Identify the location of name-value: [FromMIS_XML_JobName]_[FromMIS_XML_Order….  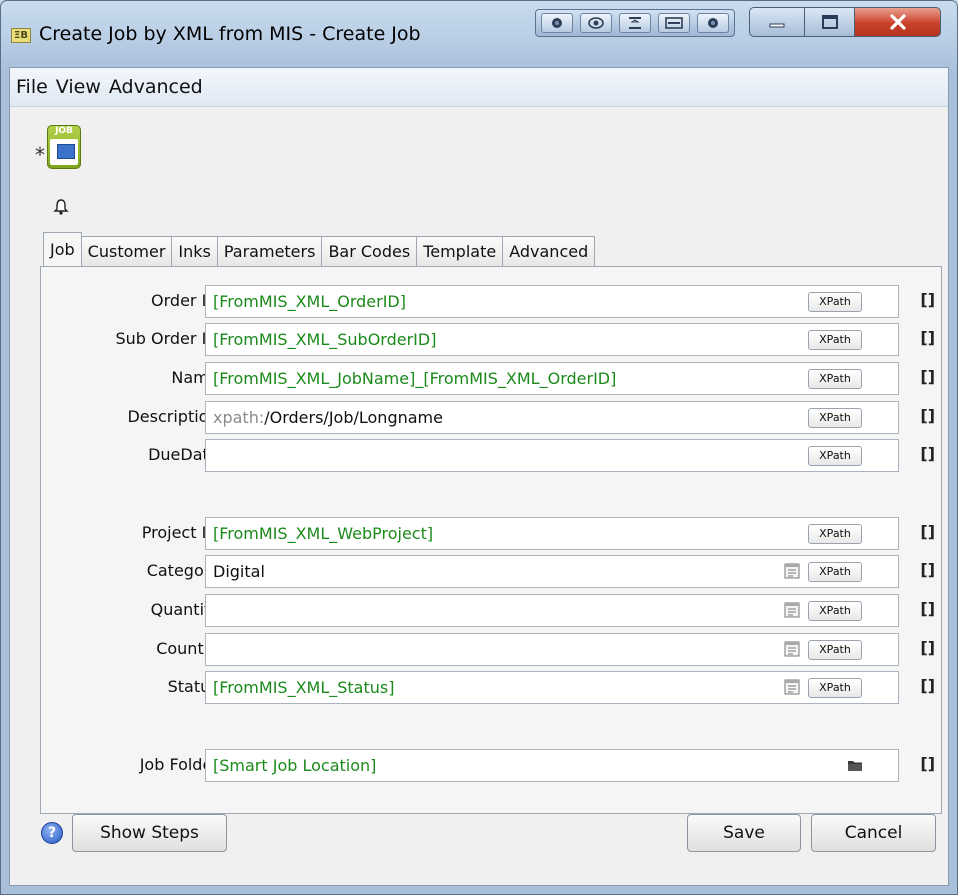
(415, 378).